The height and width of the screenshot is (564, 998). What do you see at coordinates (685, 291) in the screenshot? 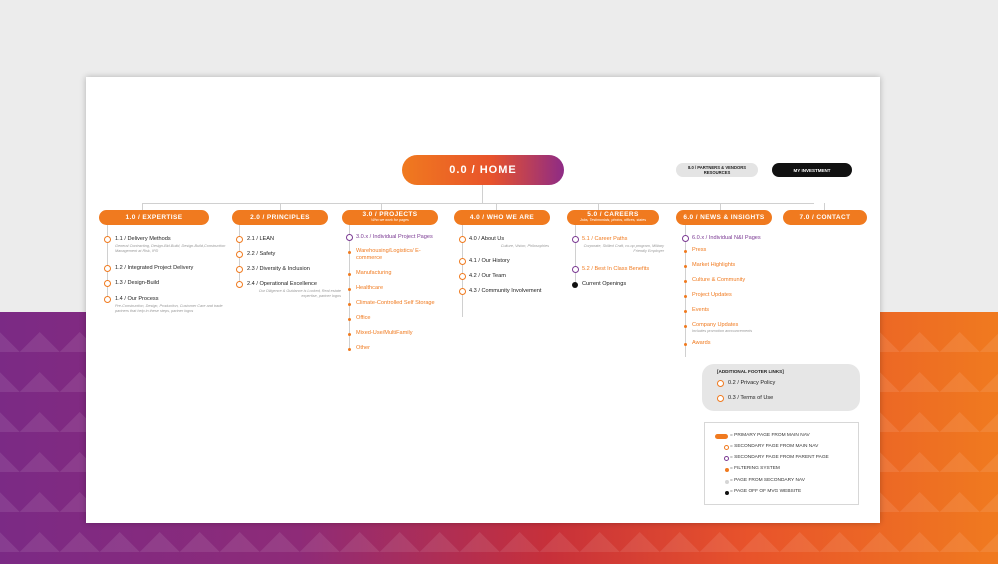
I see `column-line-news` at bounding box center [685, 291].